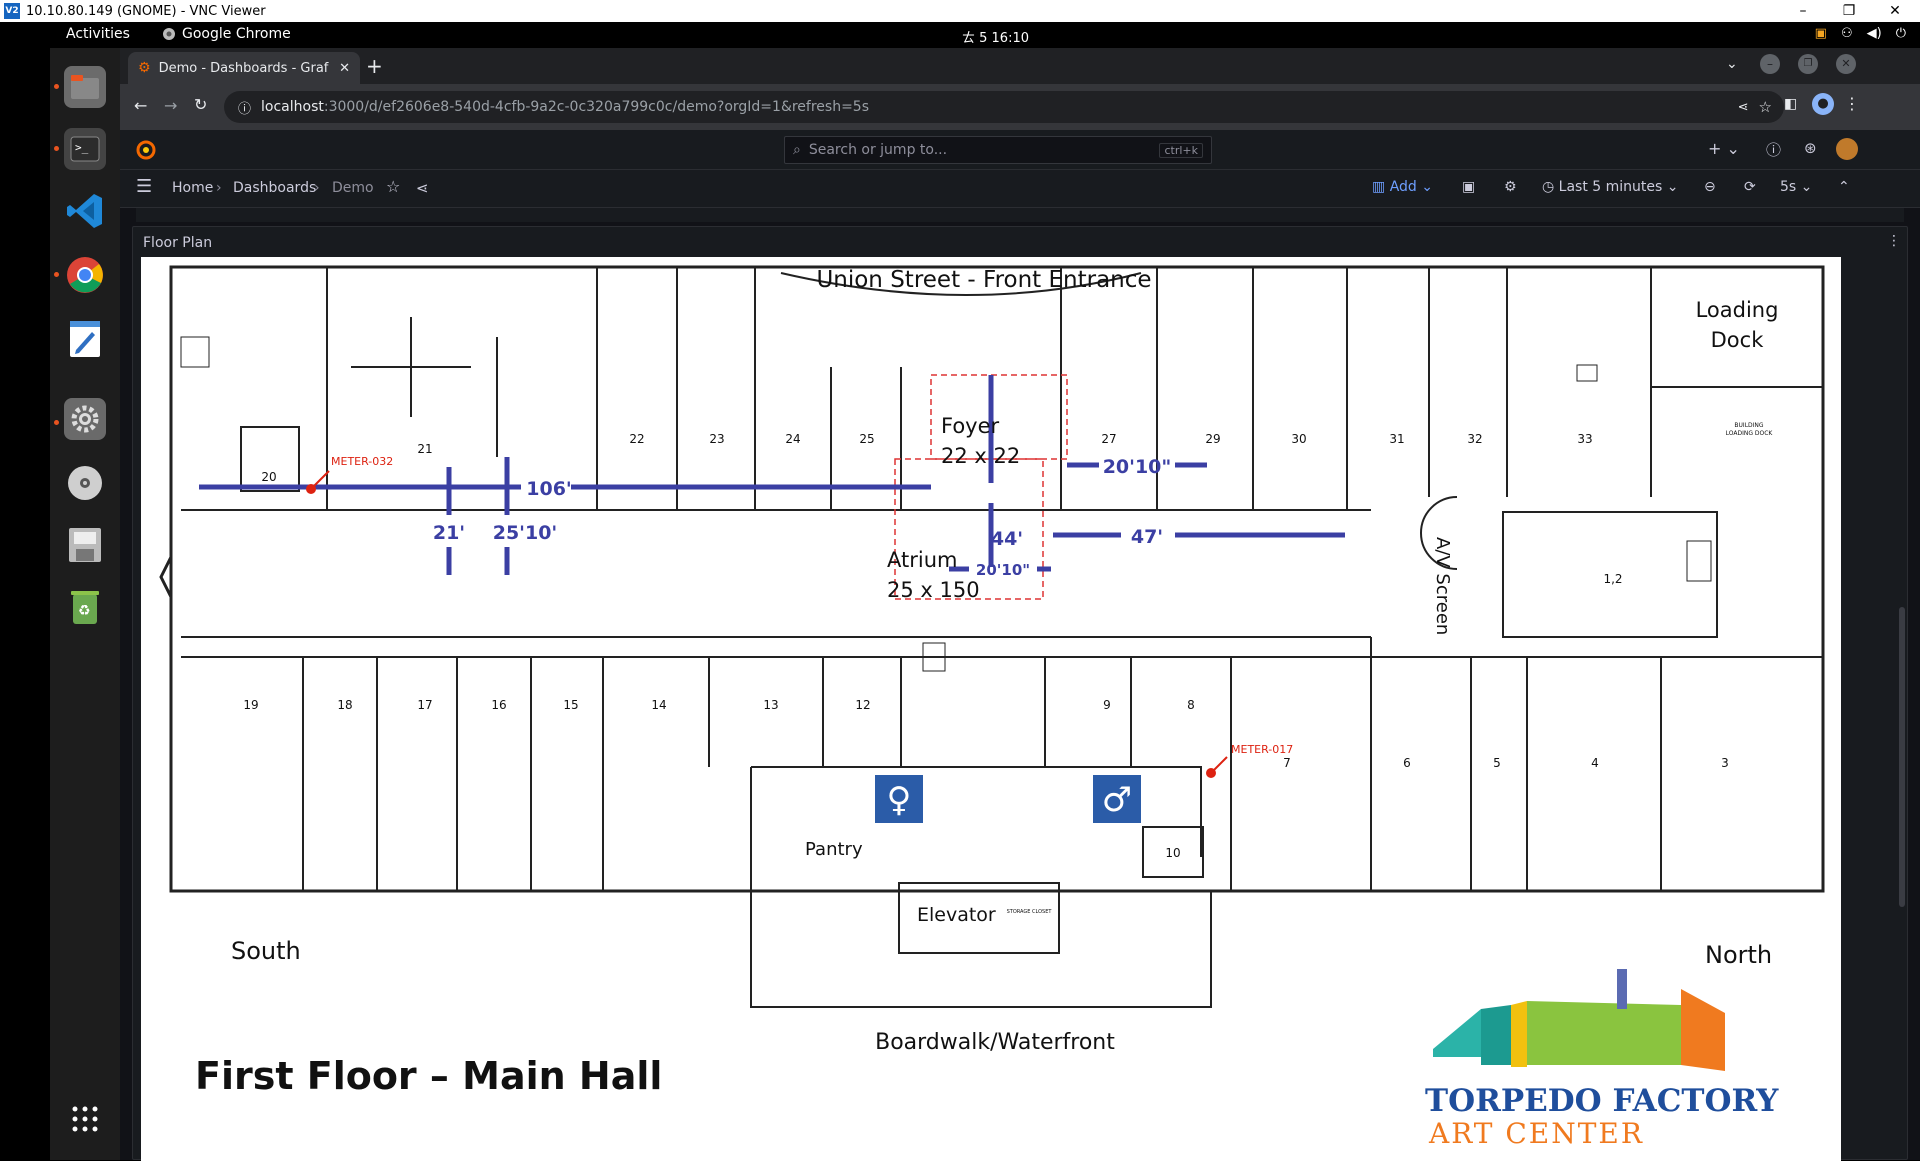 The height and width of the screenshot is (1161, 1920). What do you see at coordinates (956, 915) in the screenshot?
I see `elevator-label: Elevator` at bounding box center [956, 915].